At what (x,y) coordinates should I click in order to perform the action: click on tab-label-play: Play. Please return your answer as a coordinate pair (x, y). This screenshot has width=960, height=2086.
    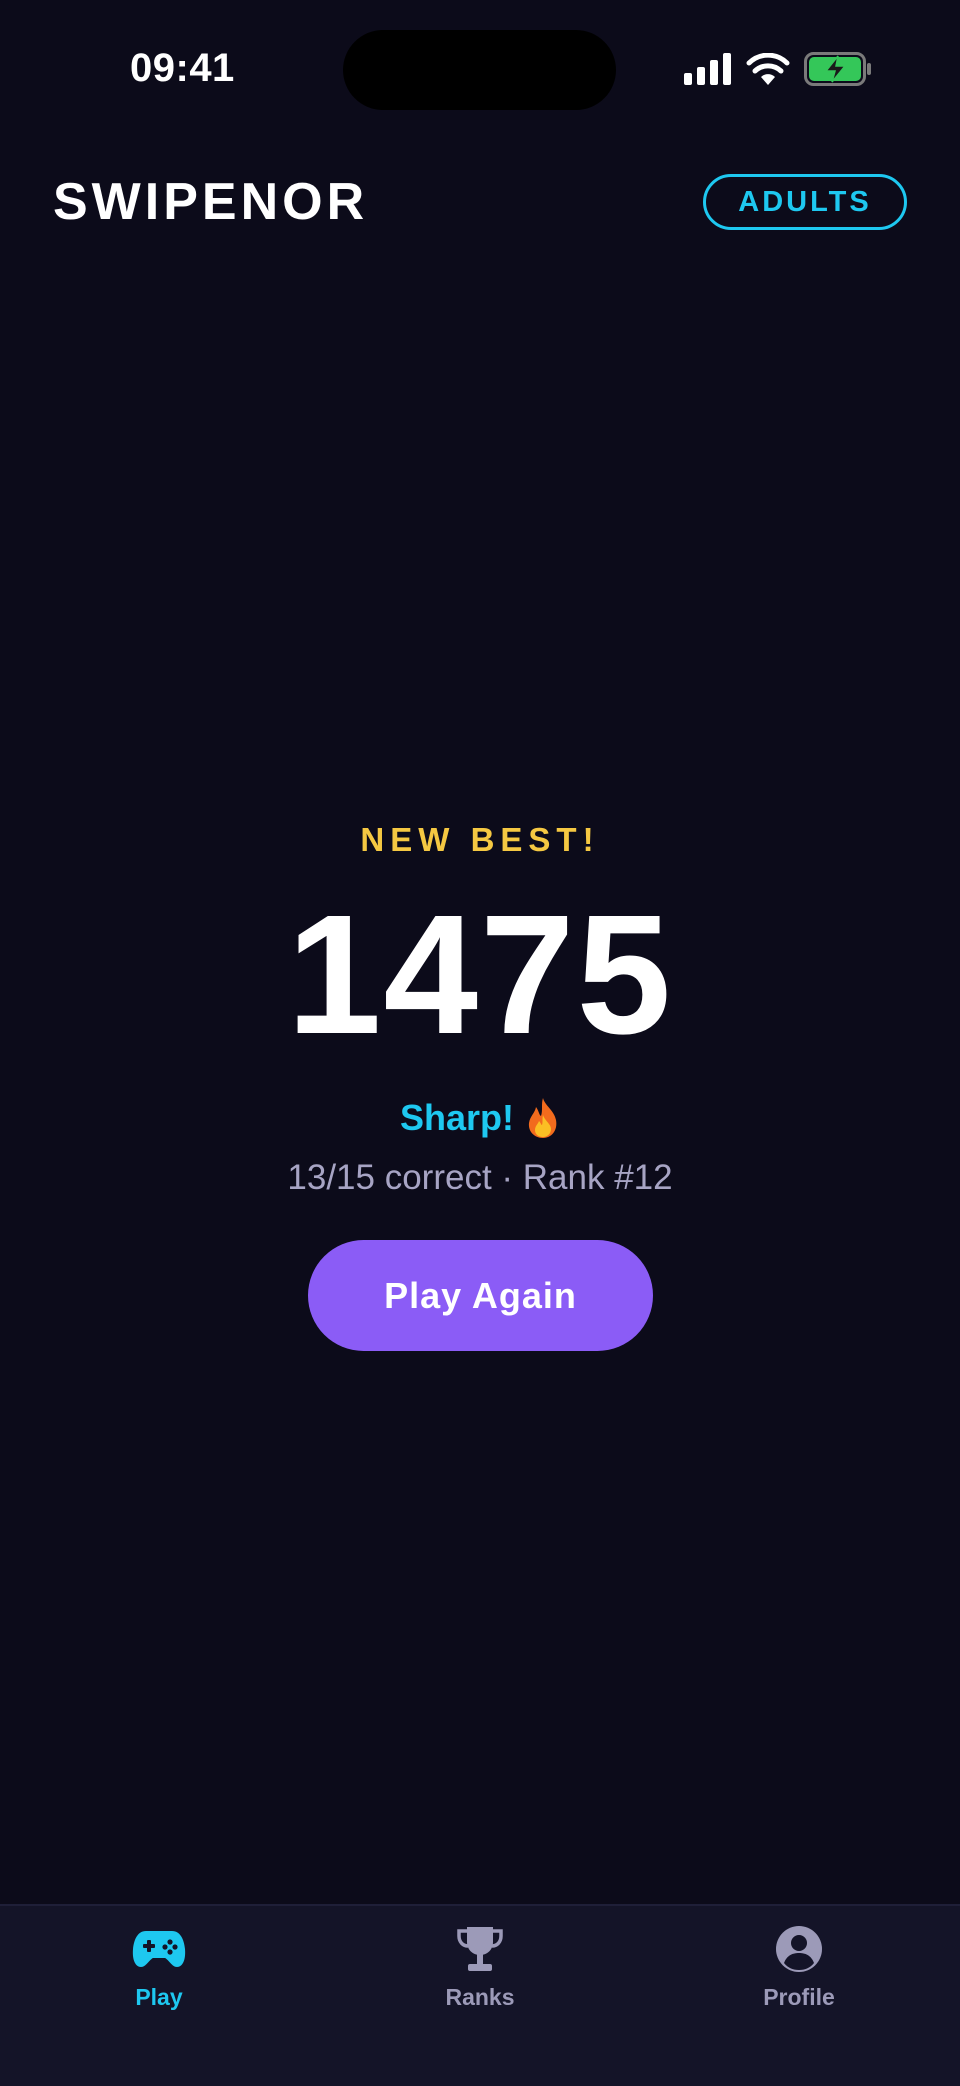
    Looking at the image, I should click on (159, 1997).